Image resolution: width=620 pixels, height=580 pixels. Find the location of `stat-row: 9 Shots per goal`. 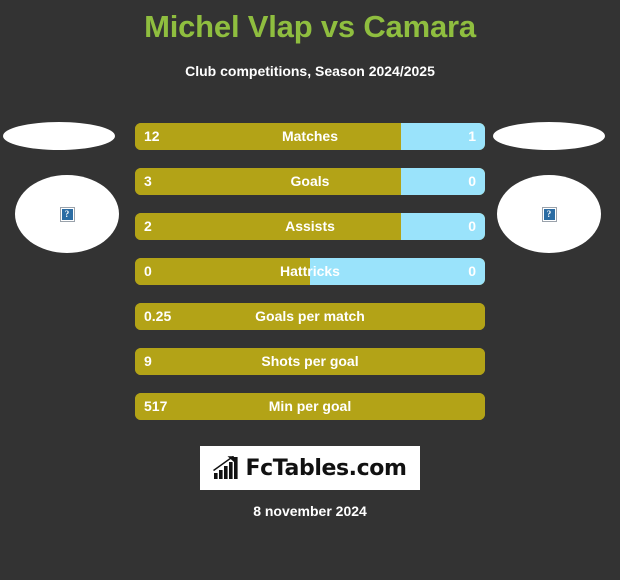

stat-row: 9 Shots per goal is located at coordinates (310, 361).